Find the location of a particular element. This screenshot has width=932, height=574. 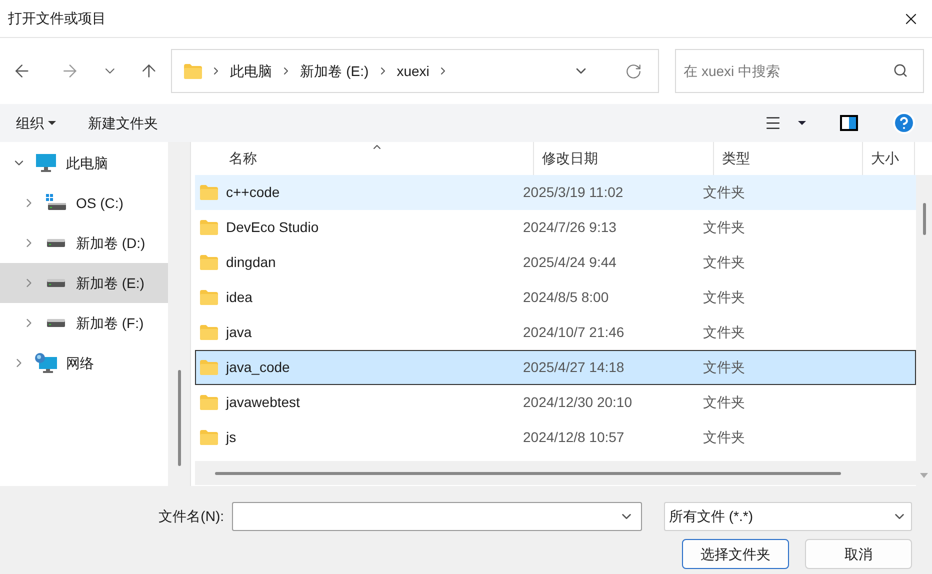

dialog-button: 取消 is located at coordinates (858, 554).